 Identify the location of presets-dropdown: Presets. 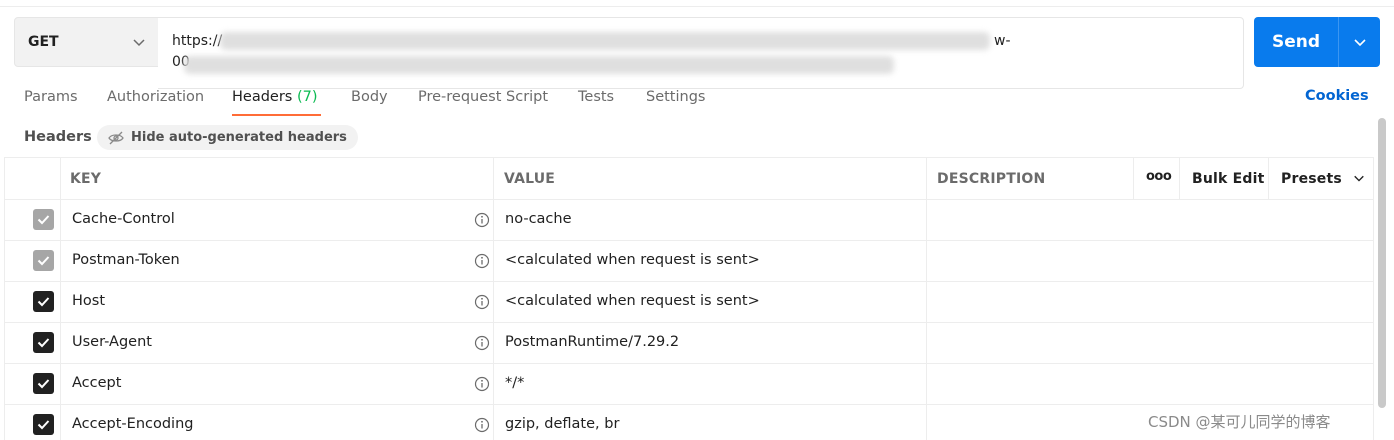
(1323, 179).